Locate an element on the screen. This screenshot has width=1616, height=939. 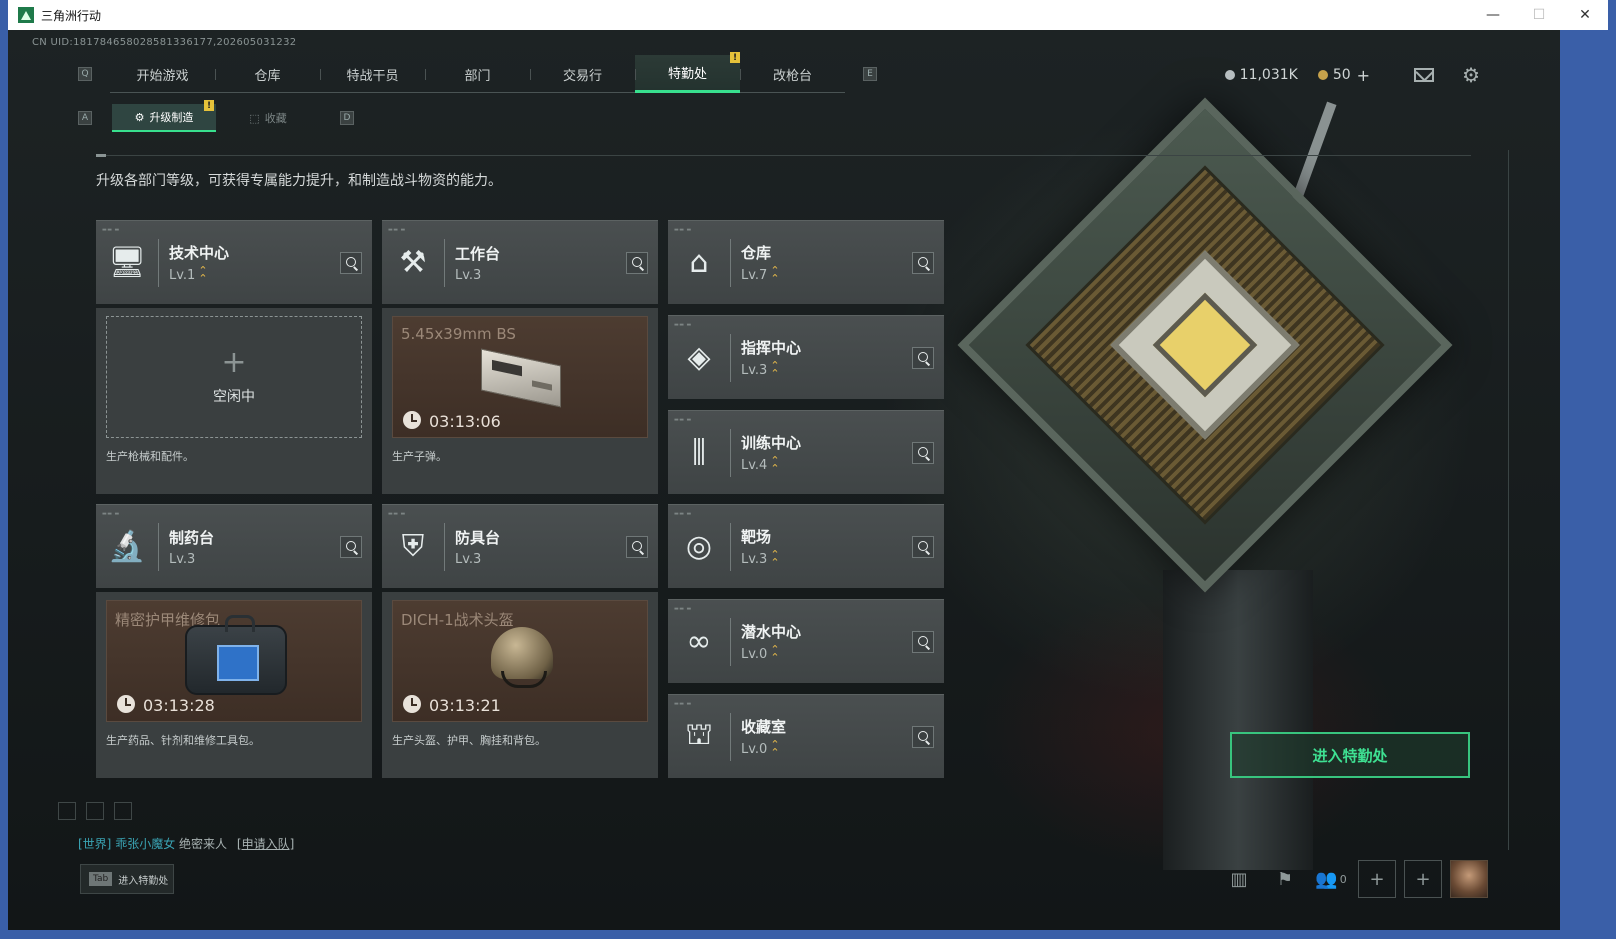
subtab-right-key-hint: D is located at coordinates (347, 118).